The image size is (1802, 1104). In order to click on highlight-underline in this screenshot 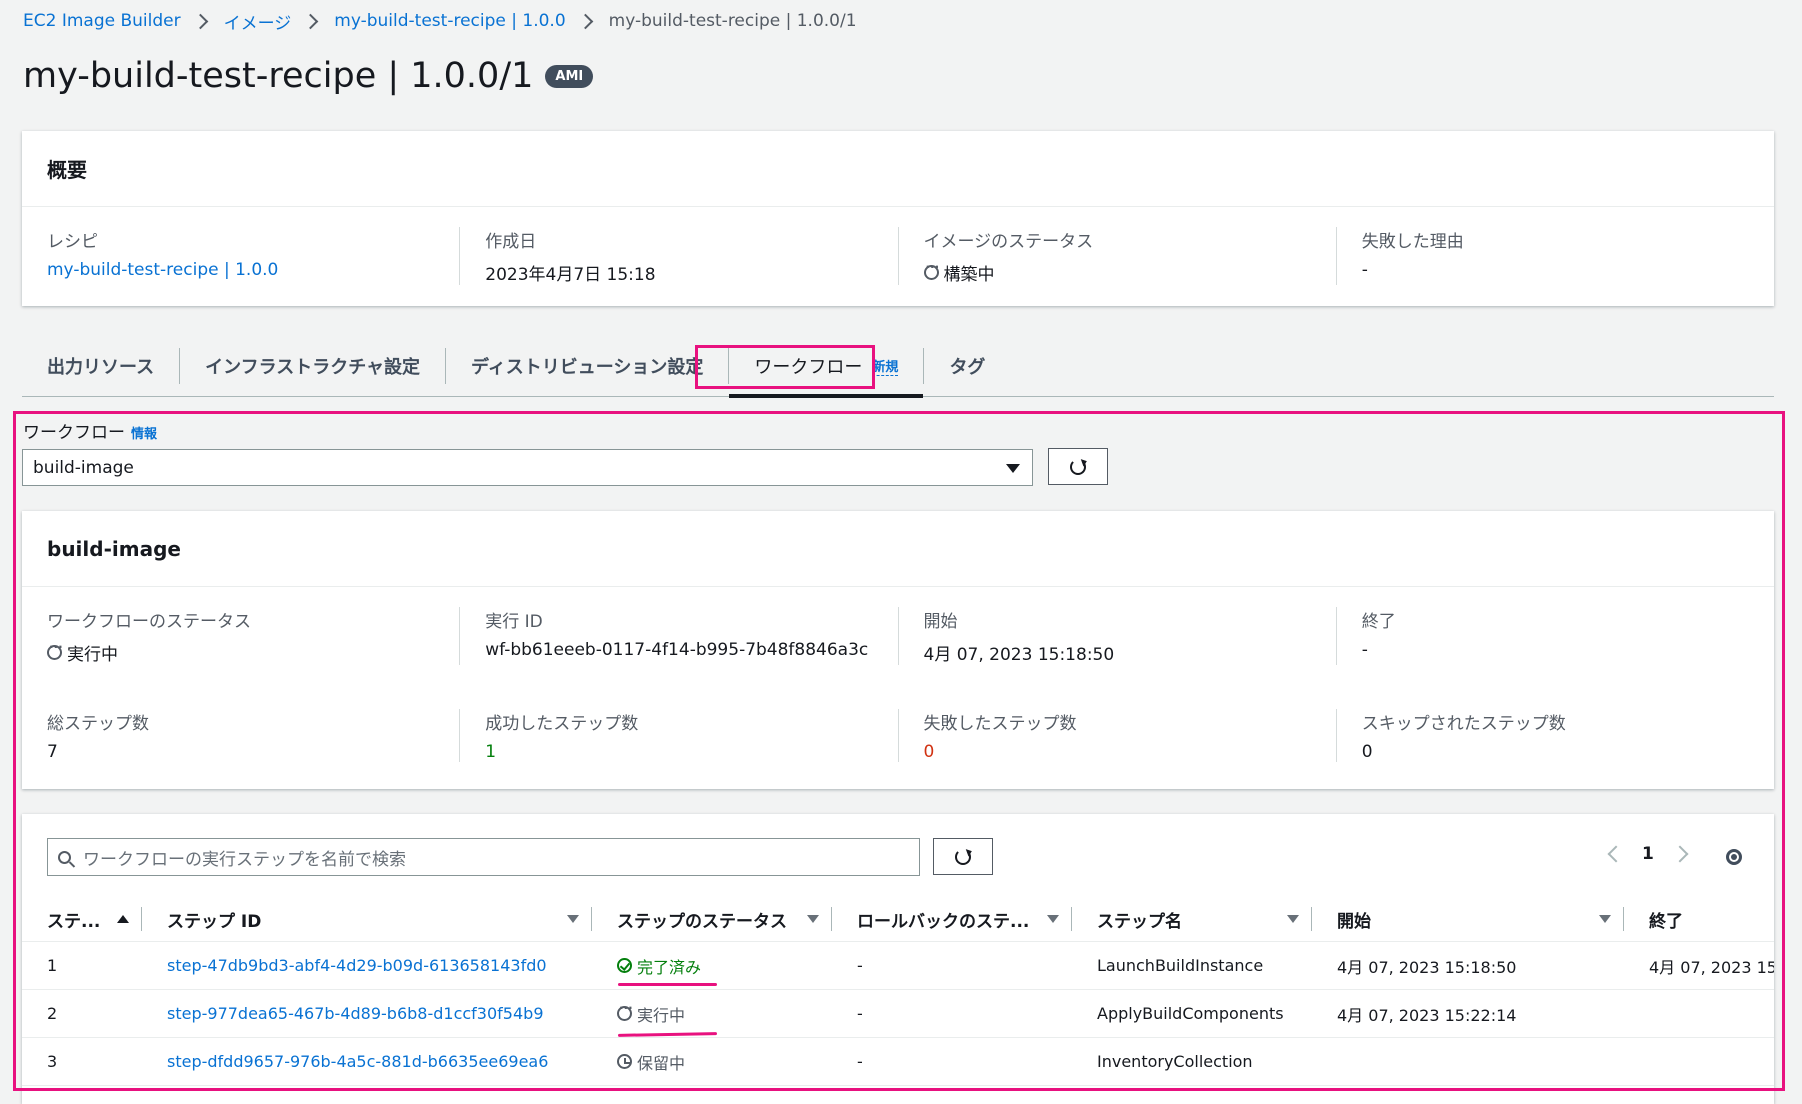, I will do `click(667, 984)`.